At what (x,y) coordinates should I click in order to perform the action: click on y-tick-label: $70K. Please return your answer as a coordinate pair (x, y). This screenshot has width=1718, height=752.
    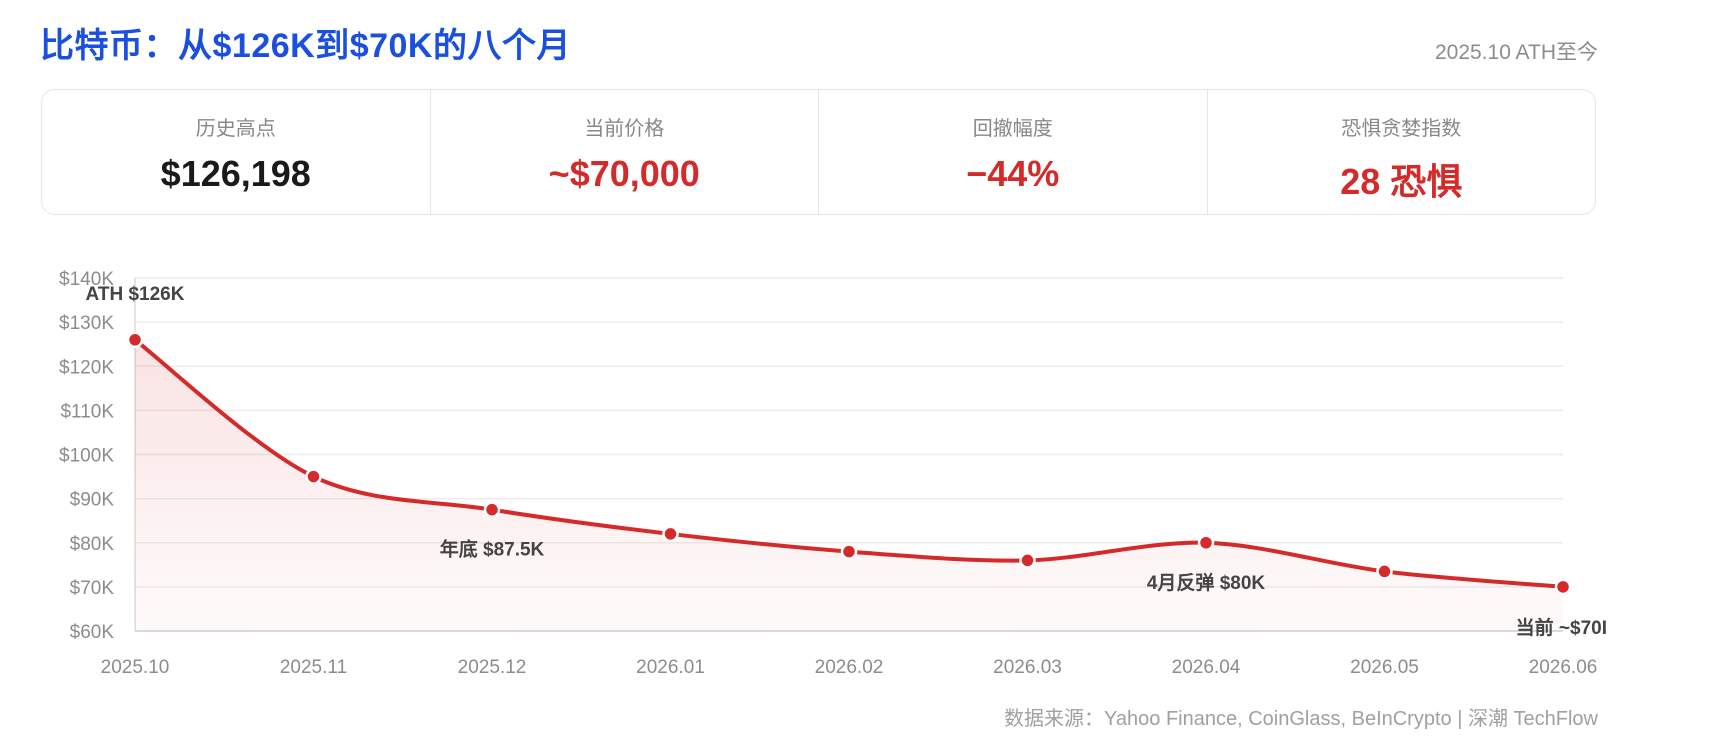
    Looking at the image, I should click on (92, 588).